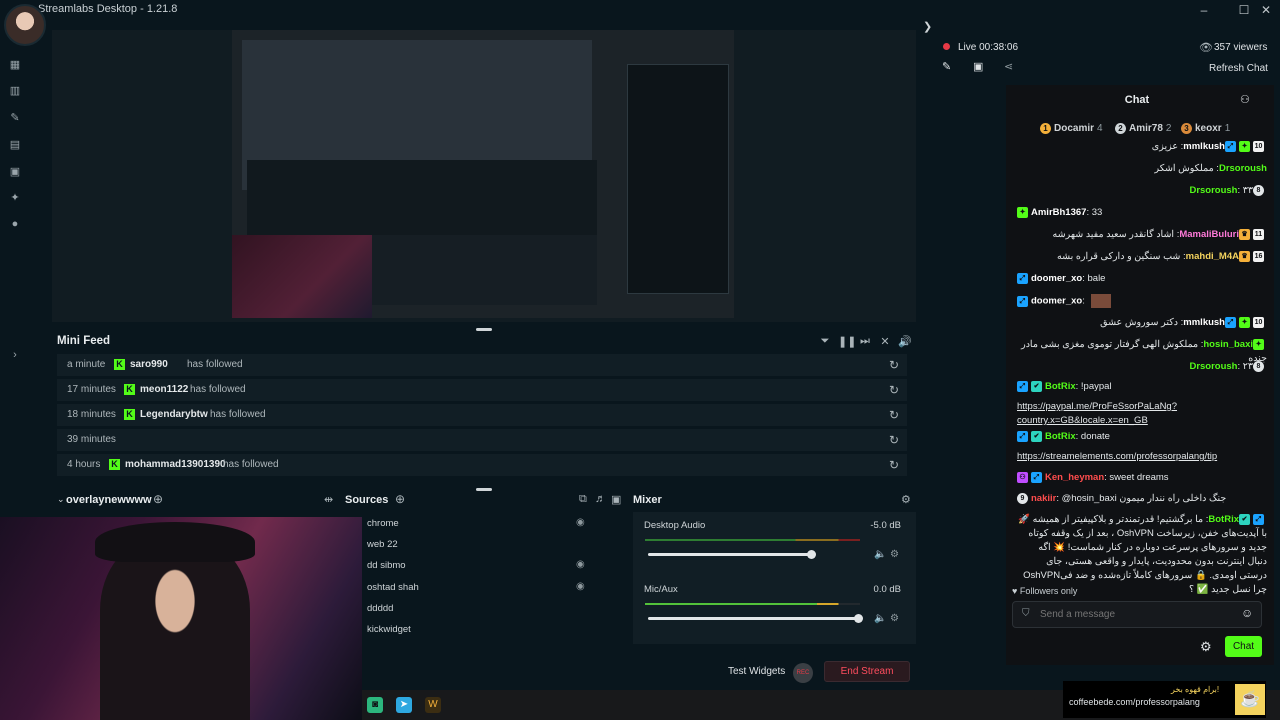 The width and height of the screenshot is (1280, 720). I want to click on add-scene-icon: ⊕, so click(158, 499).